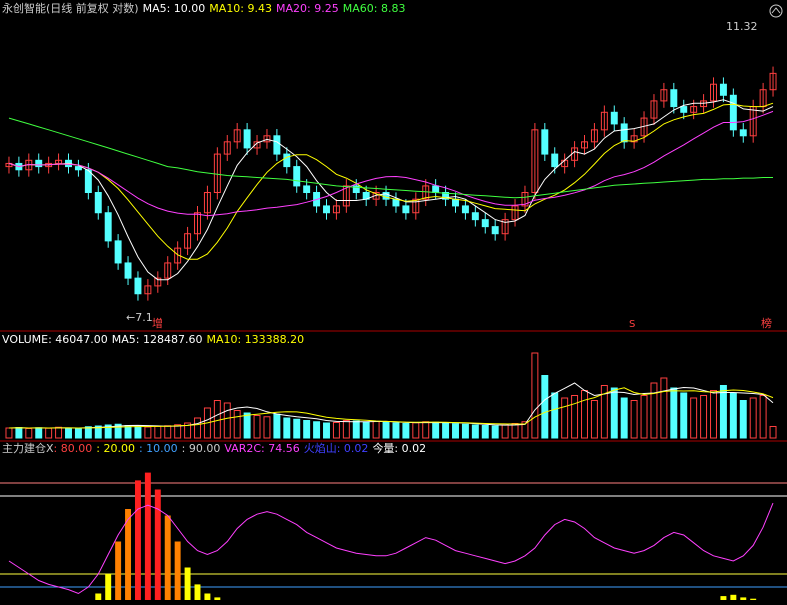 This screenshot has height=605, width=787. What do you see at coordinates (262, 448) in the screenshot?
I see `indicator-var2c: VAR2C: 74.56` at bounding box center [262, 448].